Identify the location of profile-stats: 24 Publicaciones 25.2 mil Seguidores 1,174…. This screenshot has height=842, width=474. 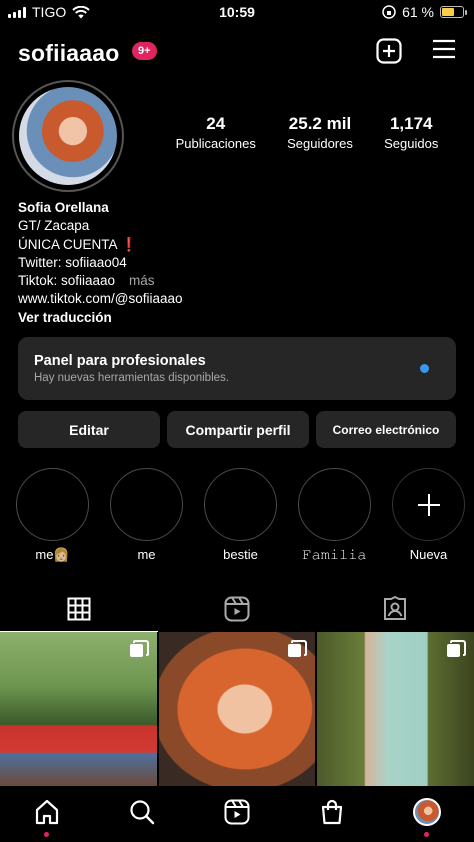
(307, 132).